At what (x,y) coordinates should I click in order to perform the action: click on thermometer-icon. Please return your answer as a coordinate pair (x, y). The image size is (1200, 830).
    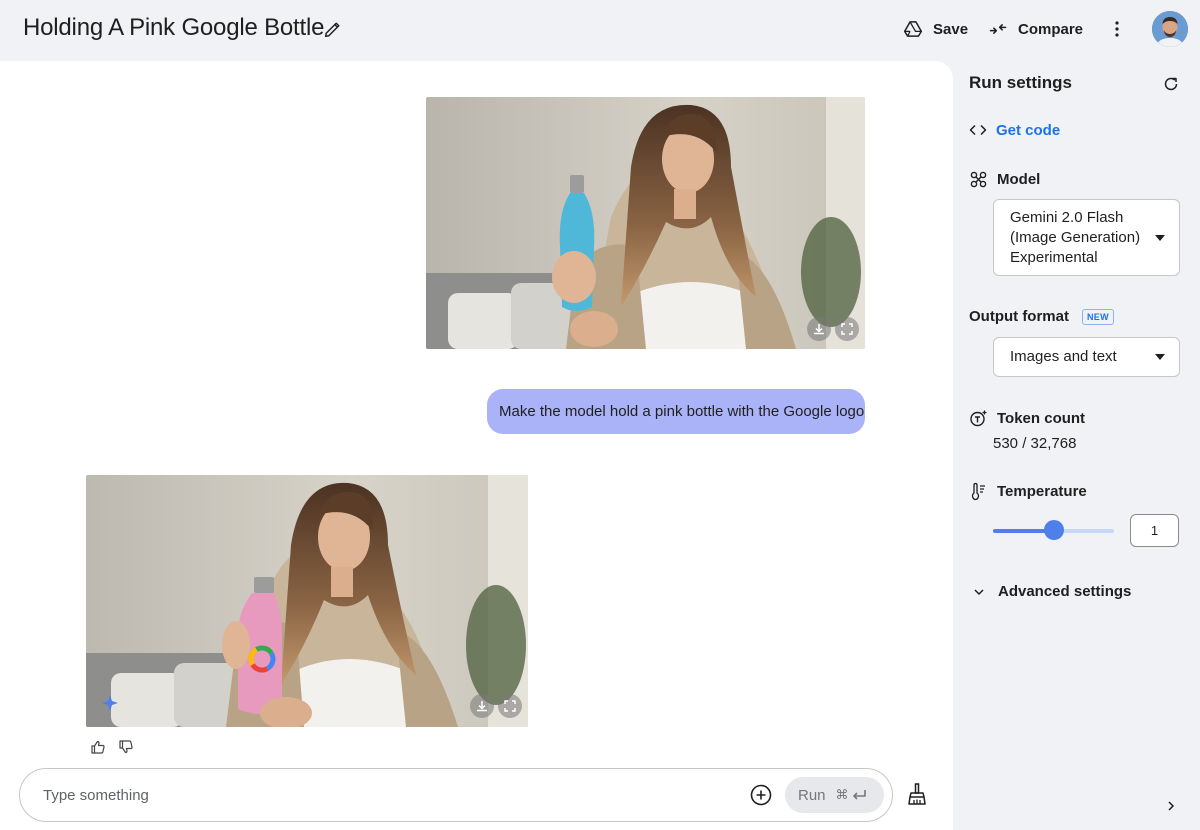
    Looking at the image, I should click on (978, 491).